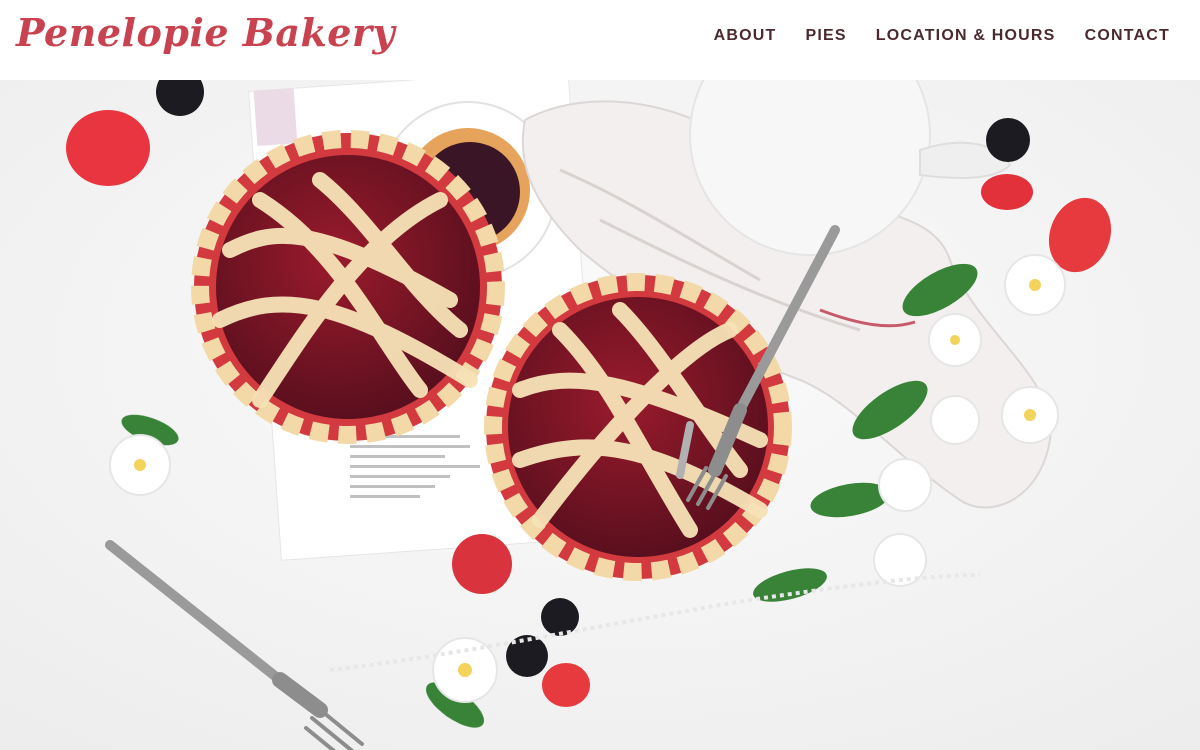 This screenshot has height=750, width=1200. I want to click on nav-link-contact: CONTACT, so click(1127, 36).